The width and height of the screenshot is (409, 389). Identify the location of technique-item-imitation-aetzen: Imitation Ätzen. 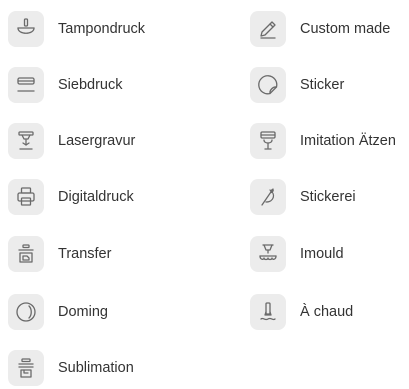
(323, 141).